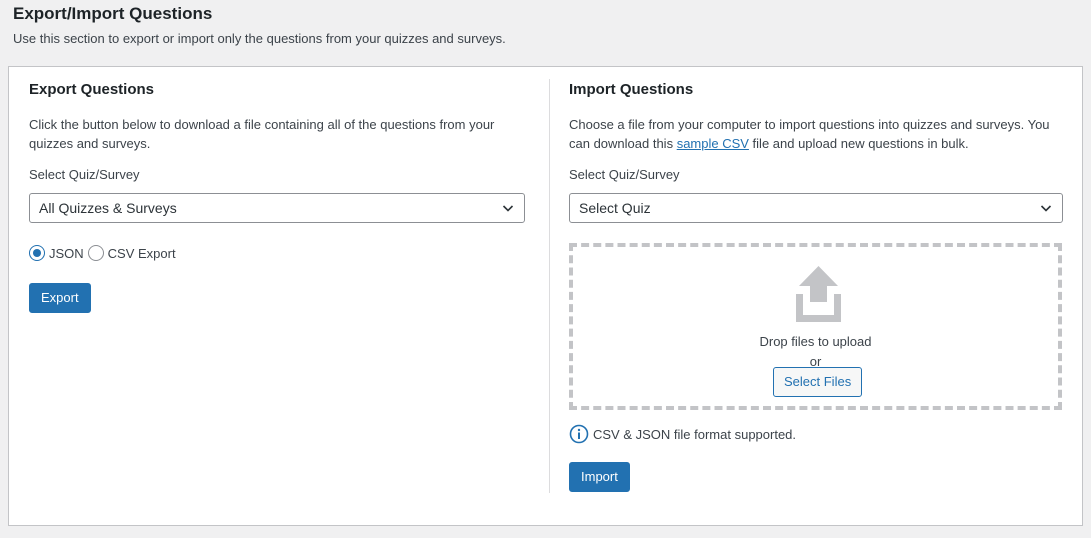 This screenshot has height=538, width=1091. I want to click on export-button: Export, so click(60, 298).